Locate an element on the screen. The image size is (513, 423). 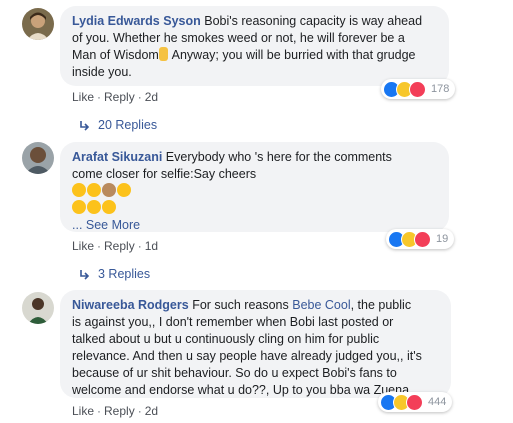
see-more-link: ... See More is located at coordinates (106, 225).